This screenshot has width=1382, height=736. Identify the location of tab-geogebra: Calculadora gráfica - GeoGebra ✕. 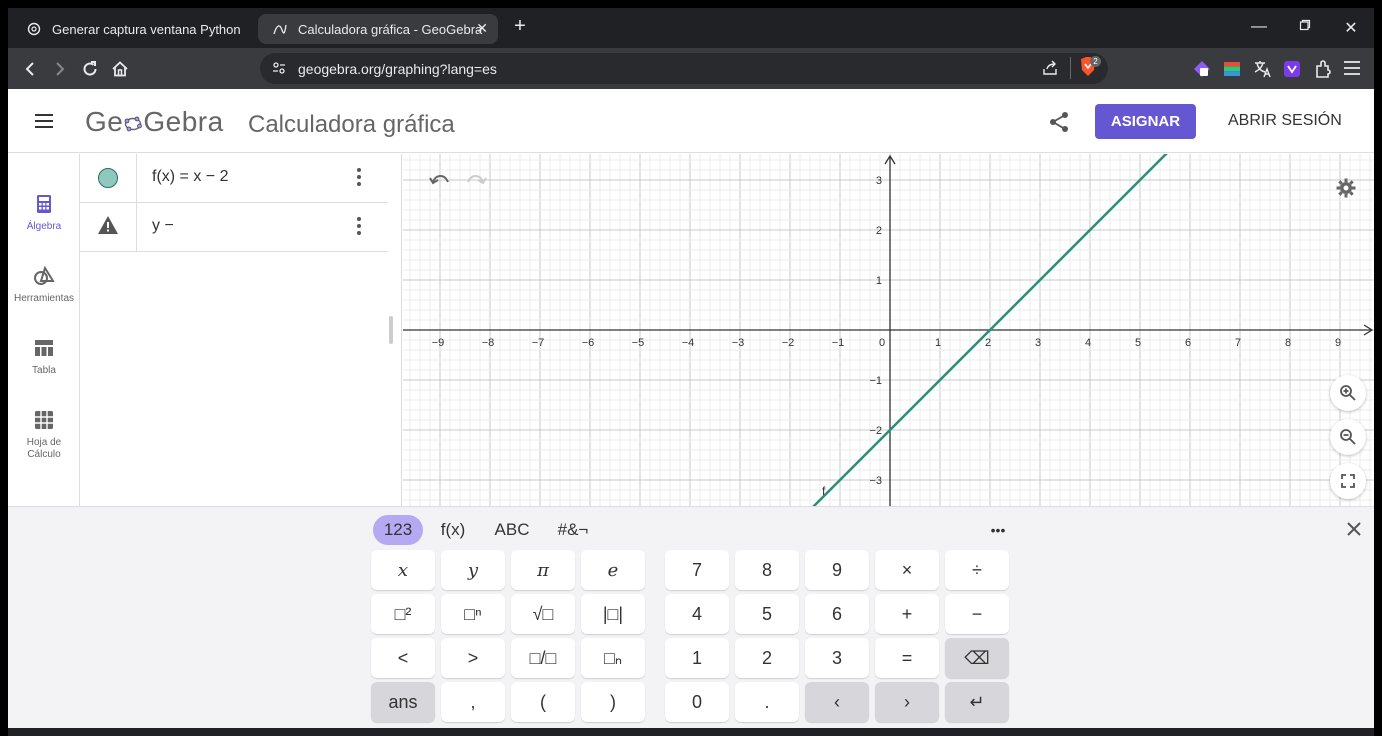
(378, 29).